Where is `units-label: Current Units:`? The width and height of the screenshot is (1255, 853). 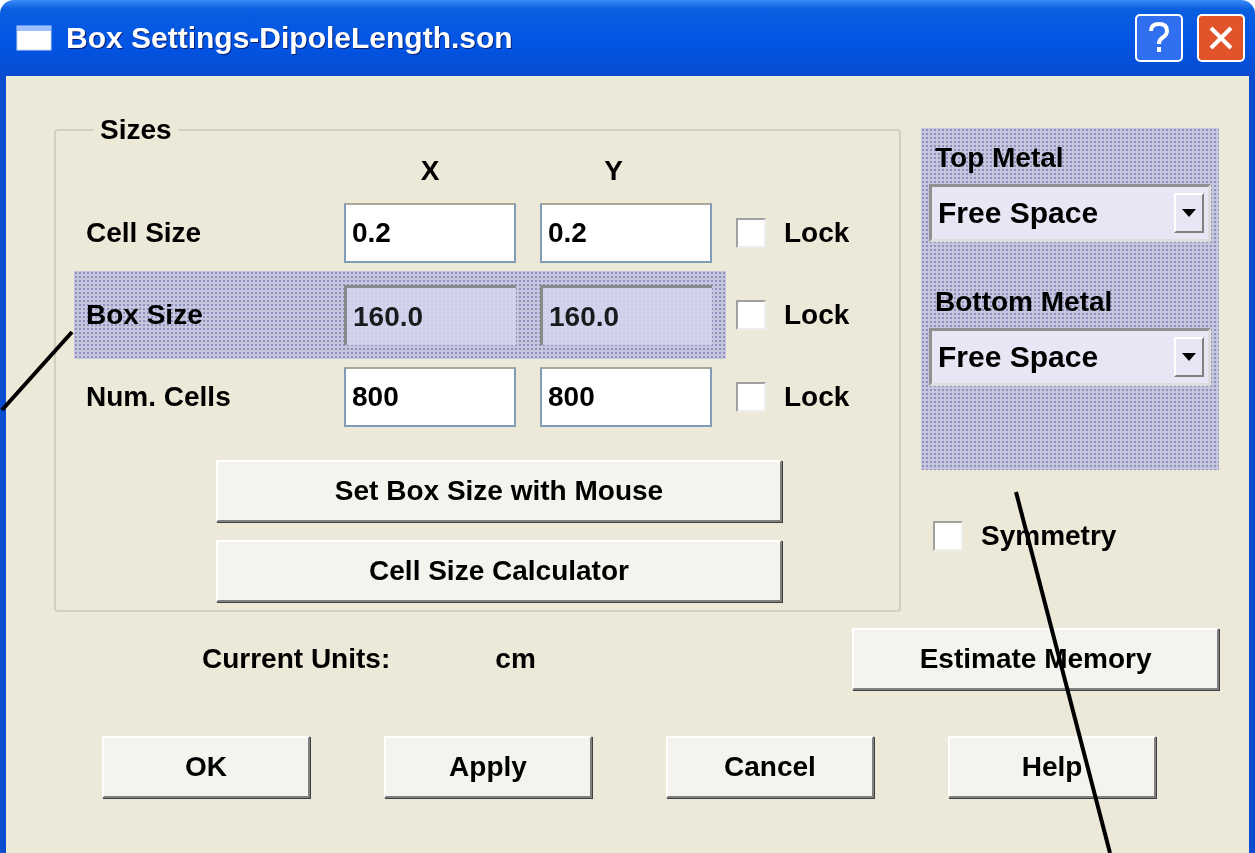 units-label: Current Units: is located at coordinates (297, 659).